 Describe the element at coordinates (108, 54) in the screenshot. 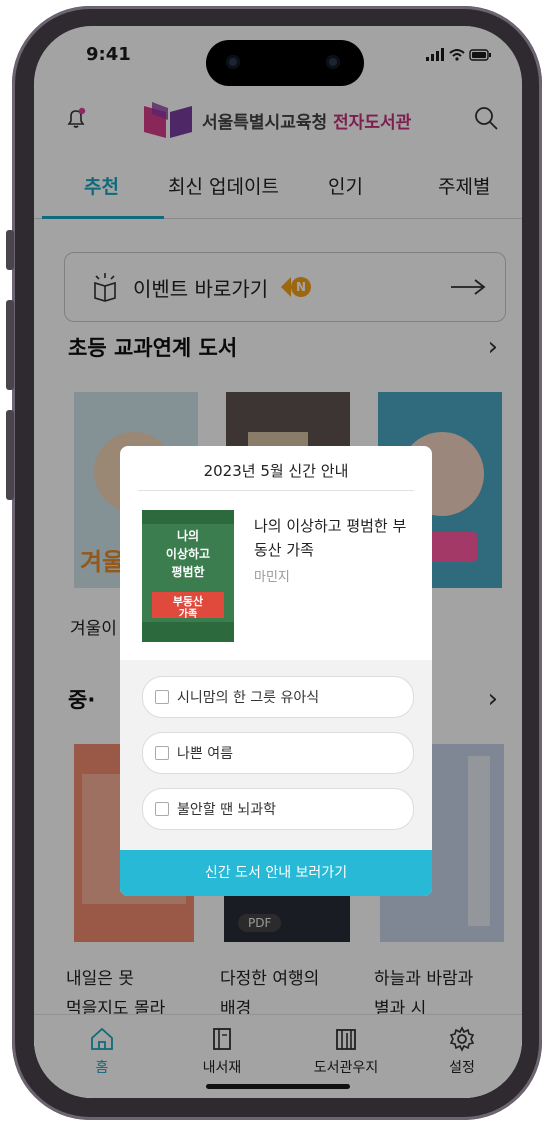

I see `status-time: 9:41` at that location.